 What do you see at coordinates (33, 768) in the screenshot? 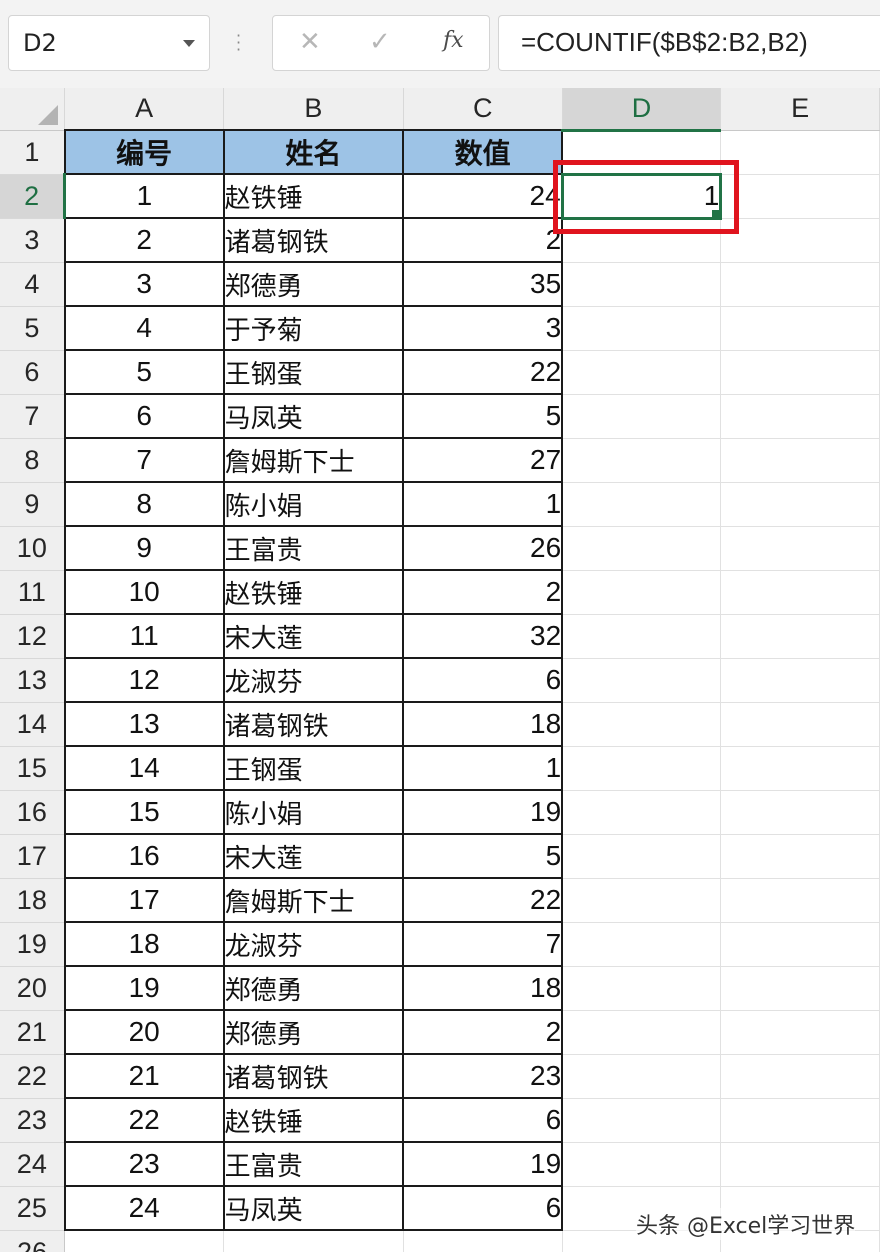
I see `row-header: 15` at bounding box center [33, 768].